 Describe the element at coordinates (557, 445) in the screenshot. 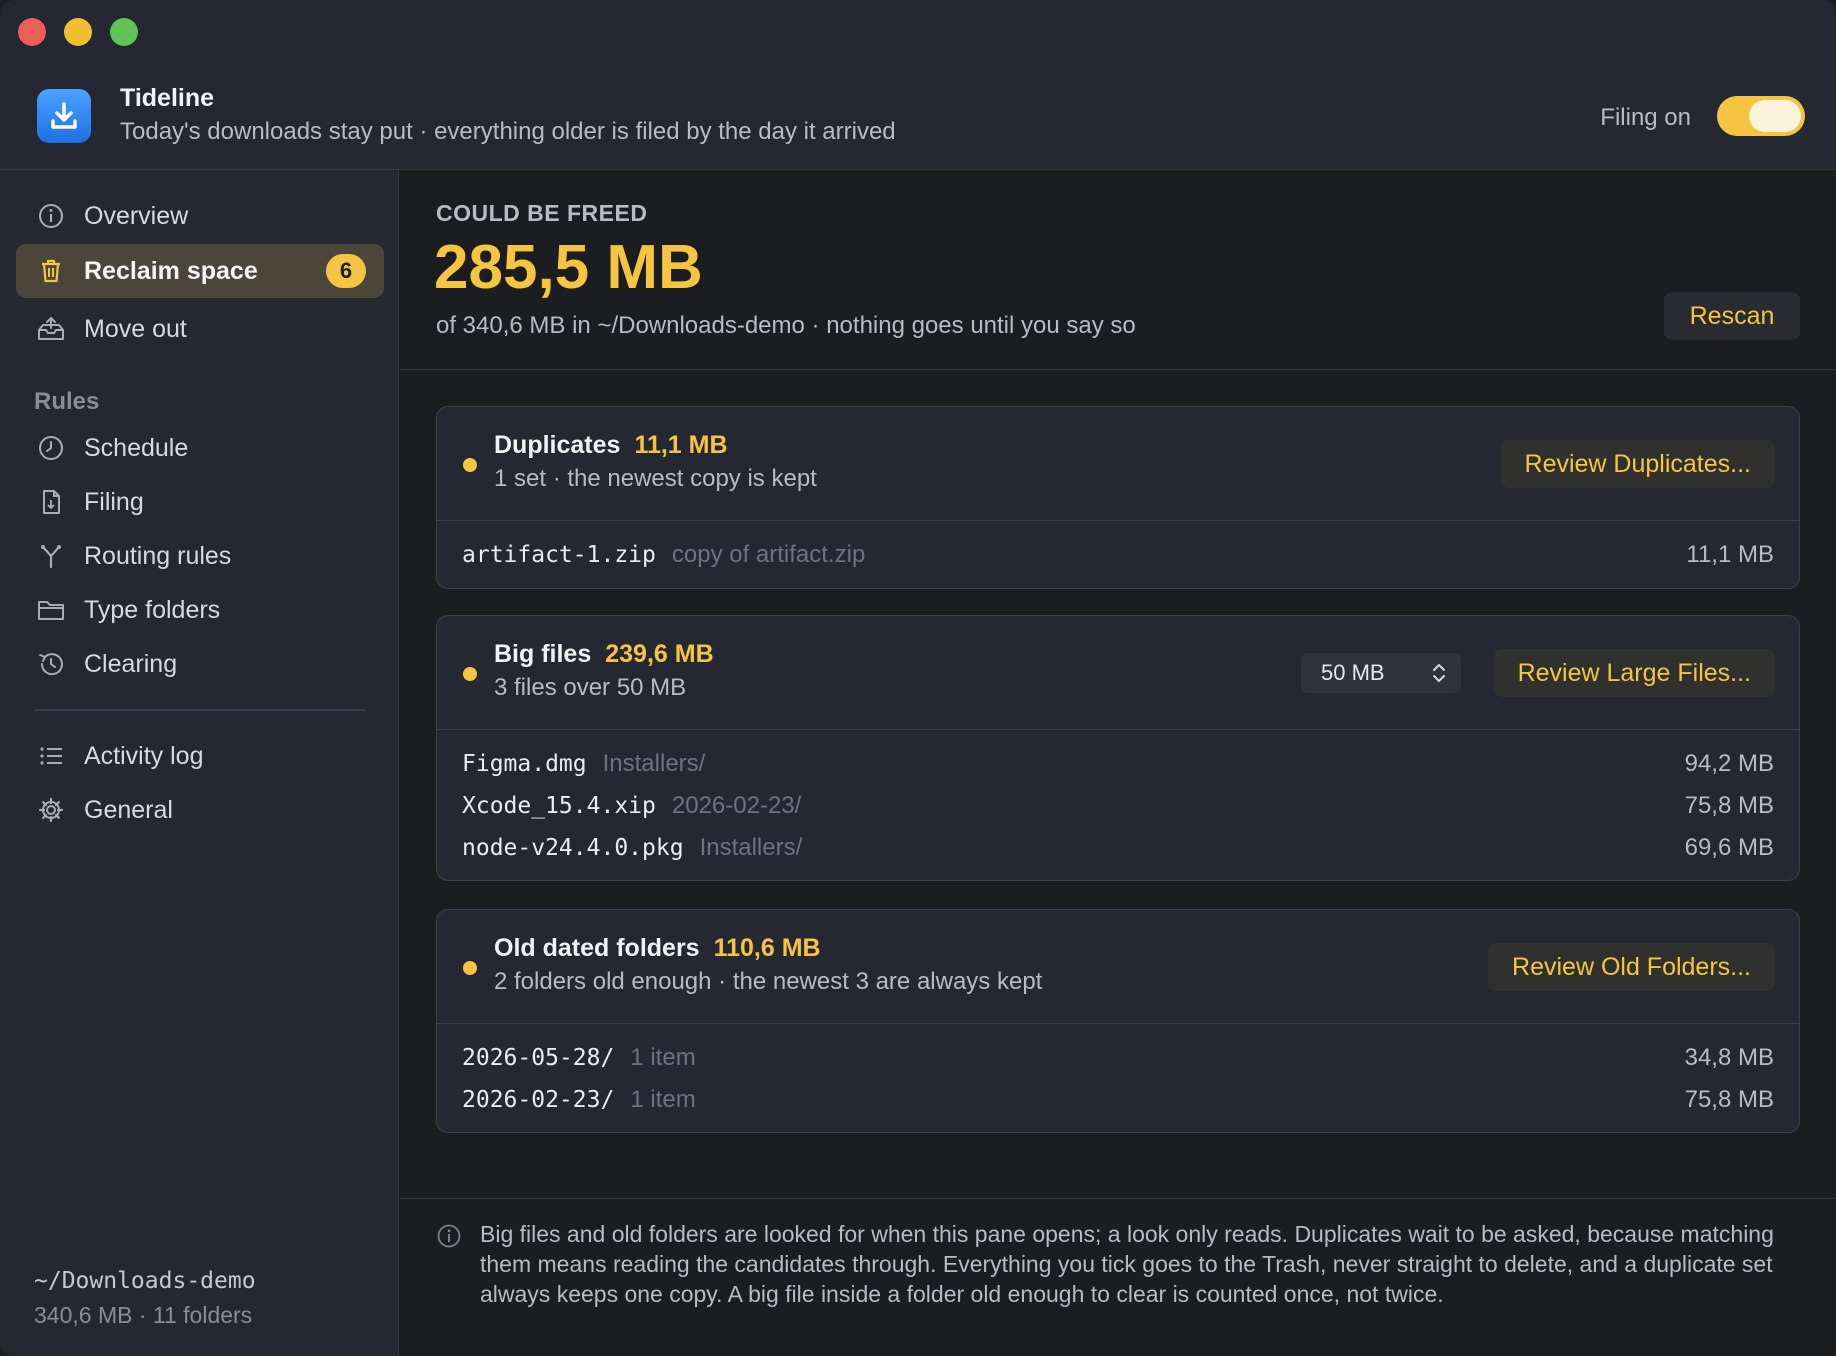

I see `card-title-text: Duplicates` at that location.